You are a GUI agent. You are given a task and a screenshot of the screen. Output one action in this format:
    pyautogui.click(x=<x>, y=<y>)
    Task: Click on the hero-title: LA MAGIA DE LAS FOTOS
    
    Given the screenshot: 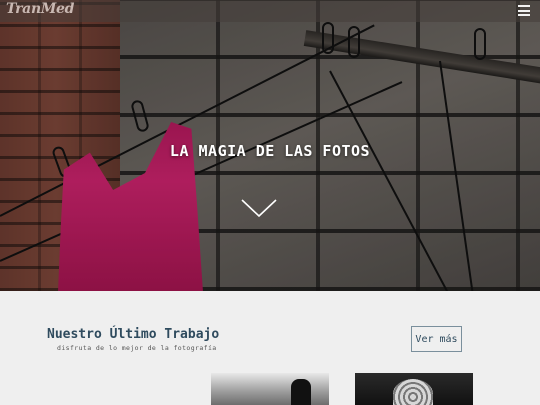 What is the action you would take?
    pyautogui.click(x=270, y=151)
    